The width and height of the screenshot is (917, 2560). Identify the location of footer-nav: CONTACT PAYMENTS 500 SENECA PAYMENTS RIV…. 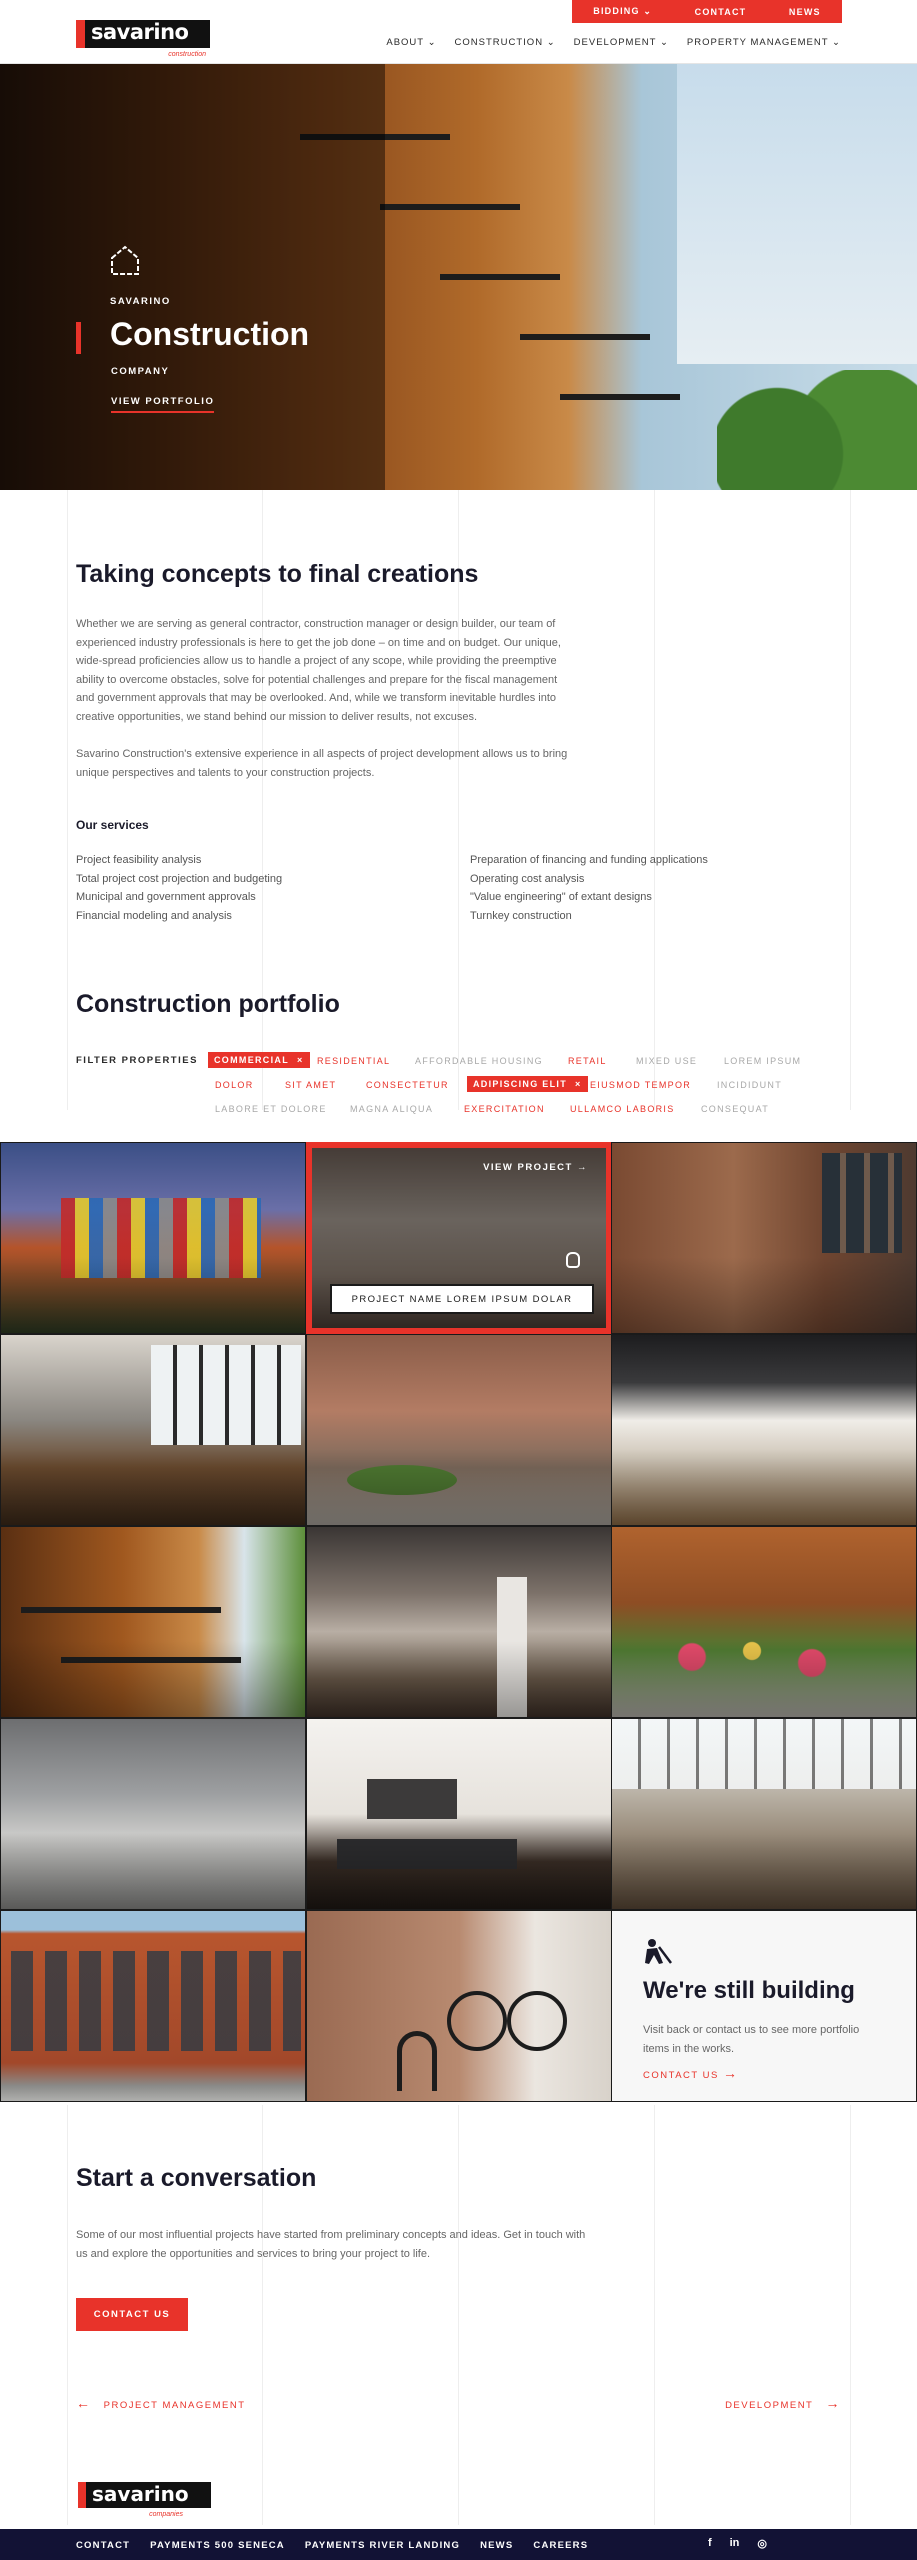
(332, 2545).